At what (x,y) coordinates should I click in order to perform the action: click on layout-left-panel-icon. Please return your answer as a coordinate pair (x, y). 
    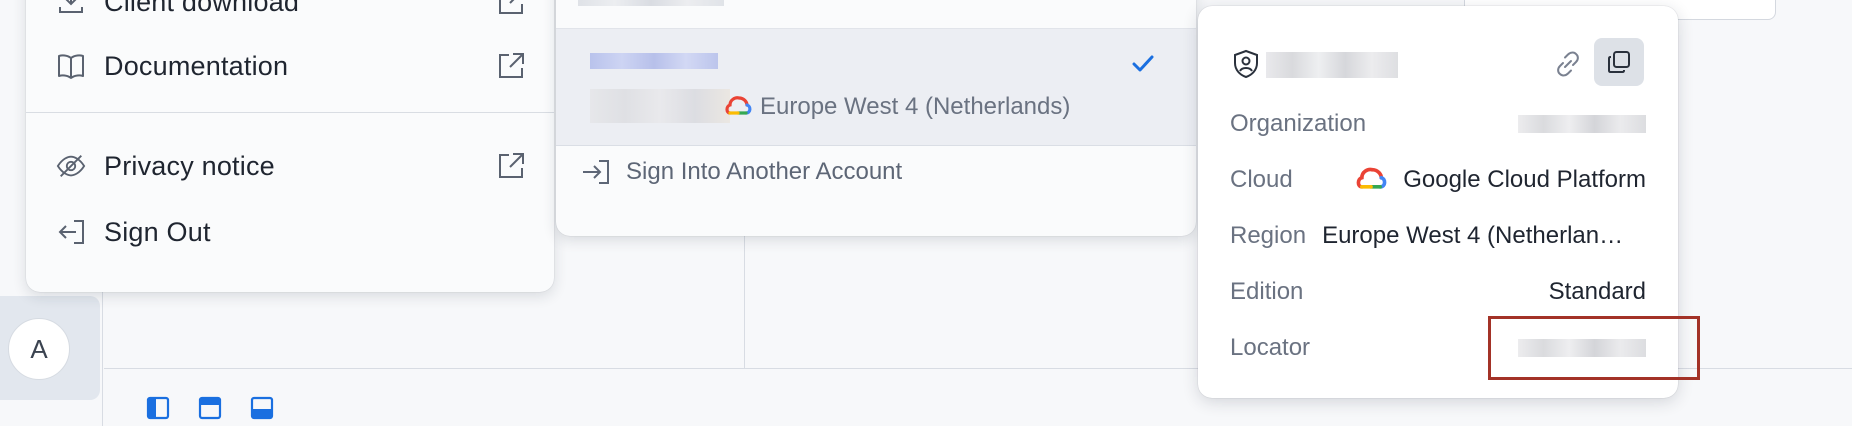
    Looking at the image, I should click on (158, 408).